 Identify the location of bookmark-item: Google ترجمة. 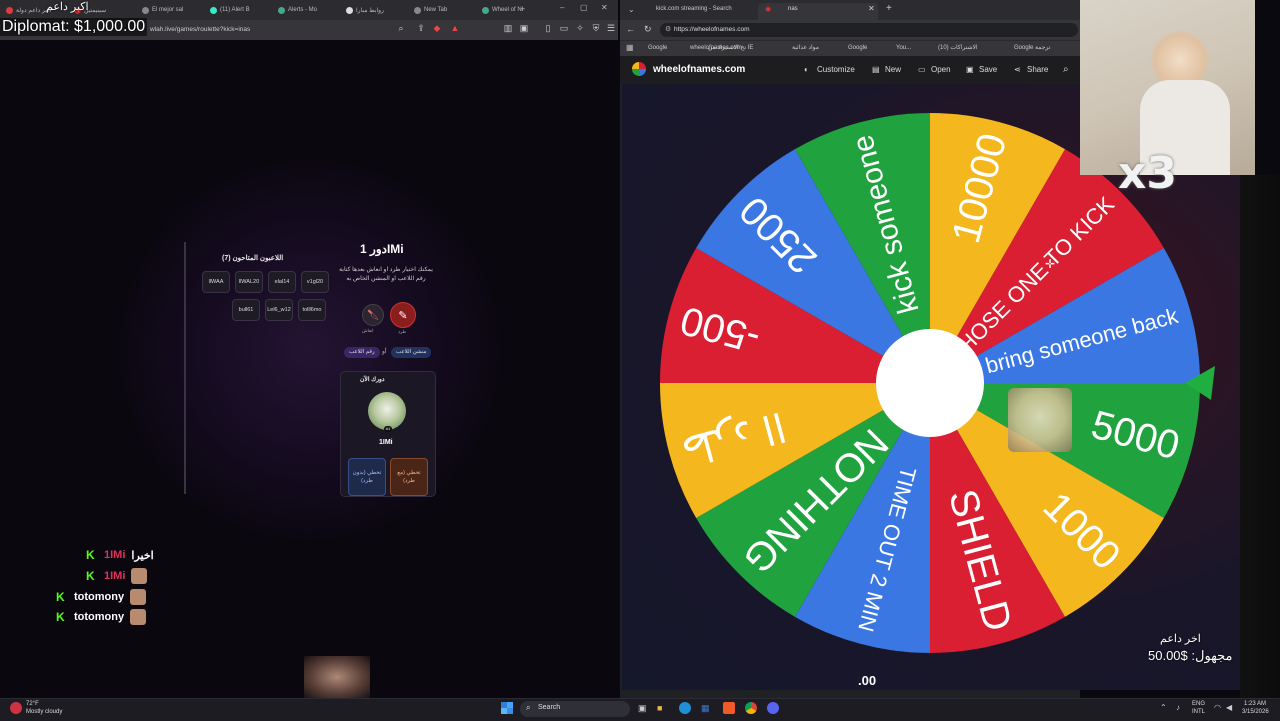
(1032, 48).